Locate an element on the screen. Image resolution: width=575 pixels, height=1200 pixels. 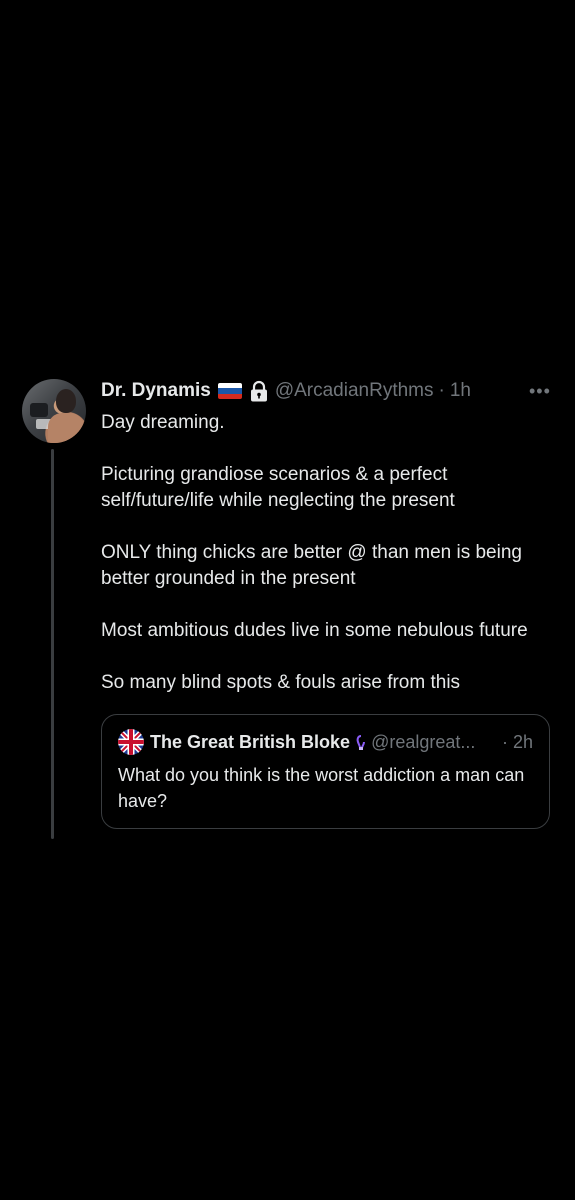
lock-icon is located at coordinates (258, 391).